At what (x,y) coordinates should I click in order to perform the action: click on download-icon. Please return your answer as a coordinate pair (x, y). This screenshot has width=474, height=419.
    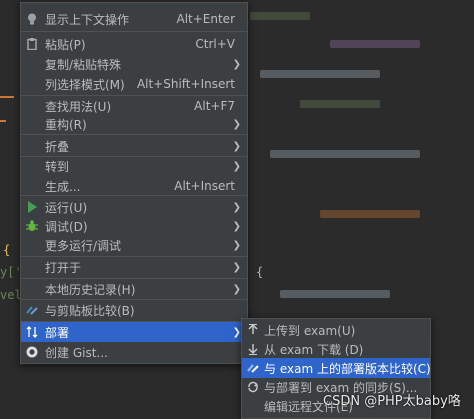
    Looking at the image, I should click on (253, 349).